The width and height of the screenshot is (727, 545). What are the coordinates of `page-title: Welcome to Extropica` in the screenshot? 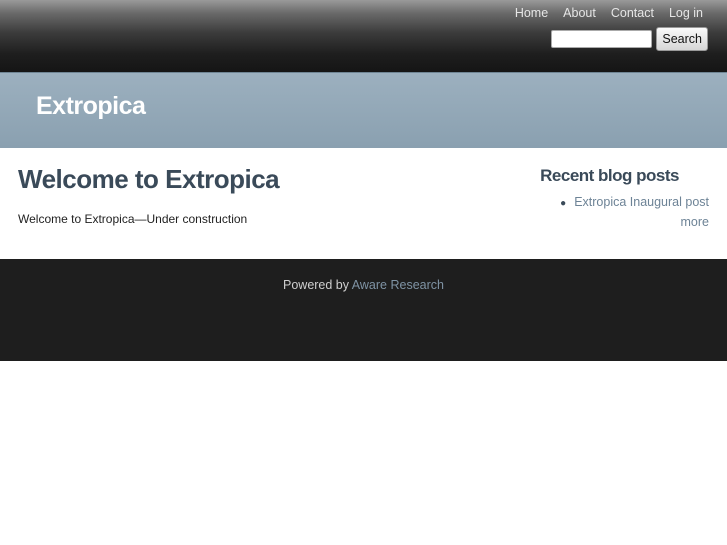 It's located at (149, 179).